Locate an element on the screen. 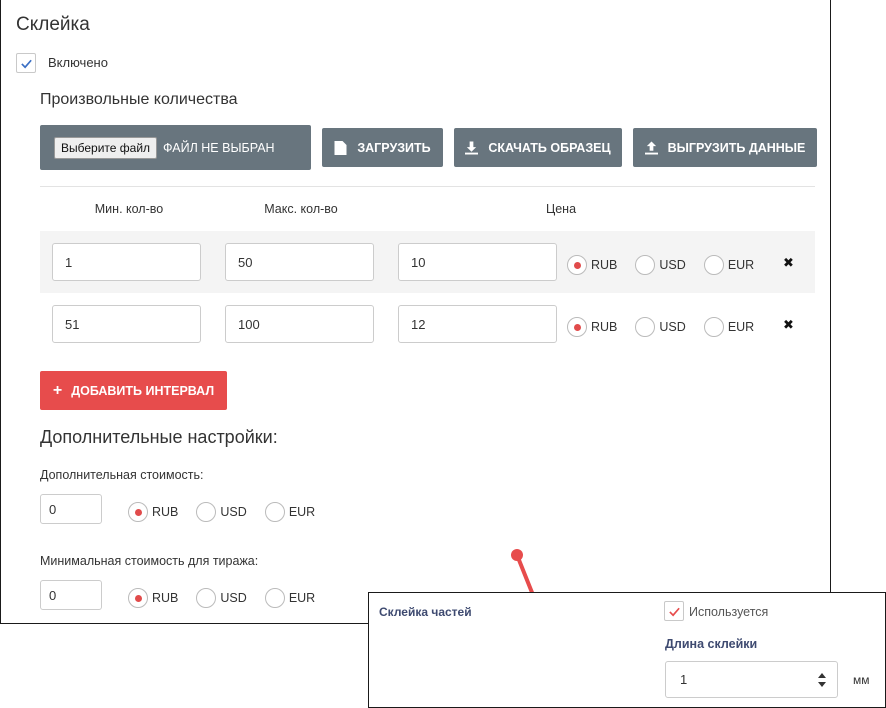  glue-length-label: Длина склейки is located at coordinates (711, 644).